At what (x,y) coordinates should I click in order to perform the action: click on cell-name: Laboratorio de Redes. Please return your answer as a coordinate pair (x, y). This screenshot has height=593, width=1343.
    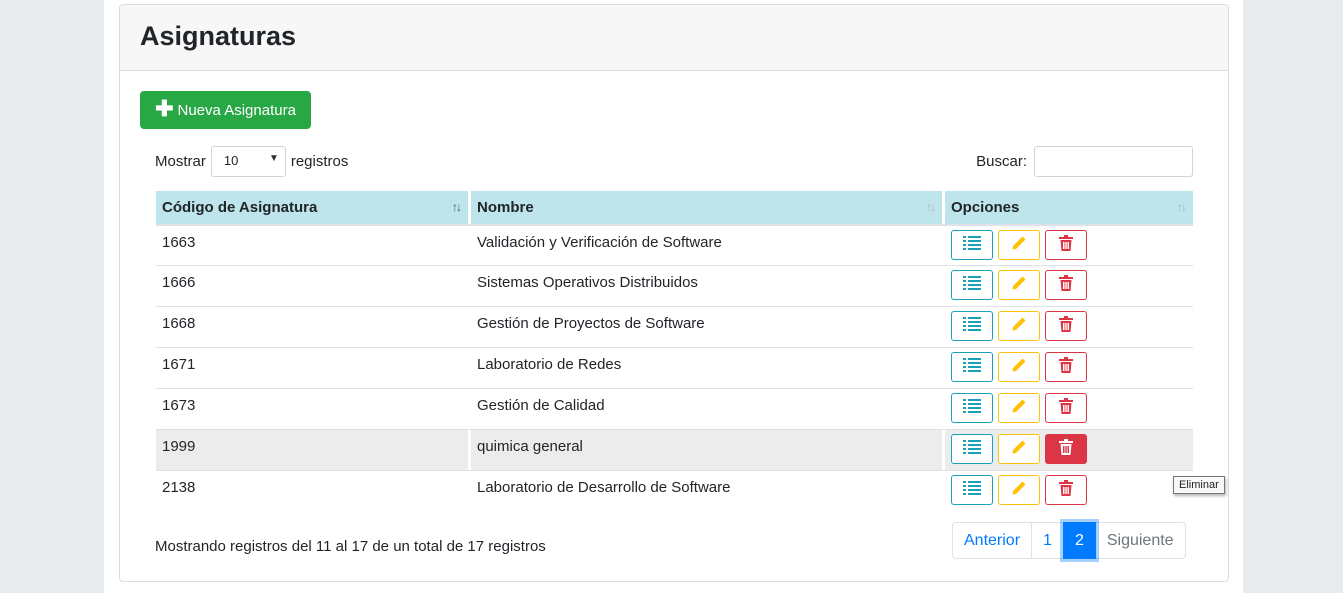
    Looking at the image, I should click on (708, 368).